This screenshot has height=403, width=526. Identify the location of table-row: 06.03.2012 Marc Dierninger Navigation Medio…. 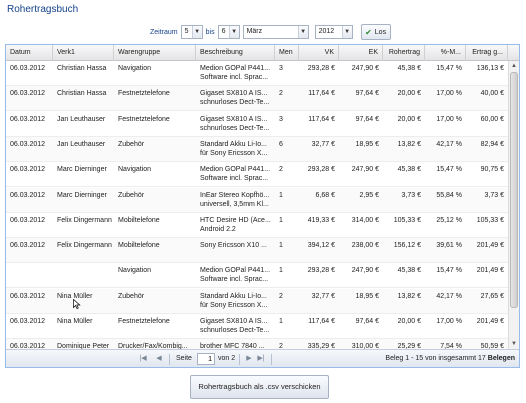
(257, 174).